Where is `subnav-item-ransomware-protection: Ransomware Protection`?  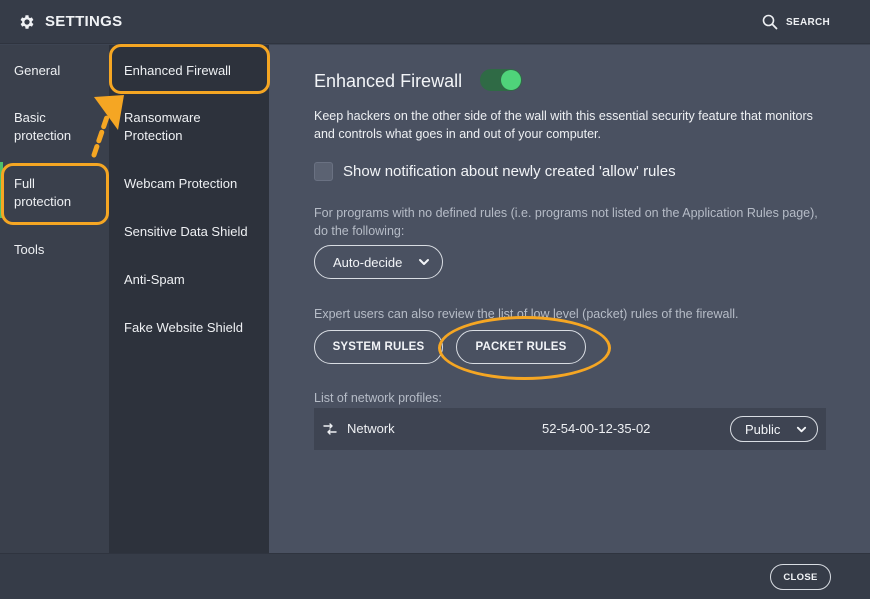
subnav-item-ransomware-protection: Ransomware Protection is located at coordinates (162, 127).